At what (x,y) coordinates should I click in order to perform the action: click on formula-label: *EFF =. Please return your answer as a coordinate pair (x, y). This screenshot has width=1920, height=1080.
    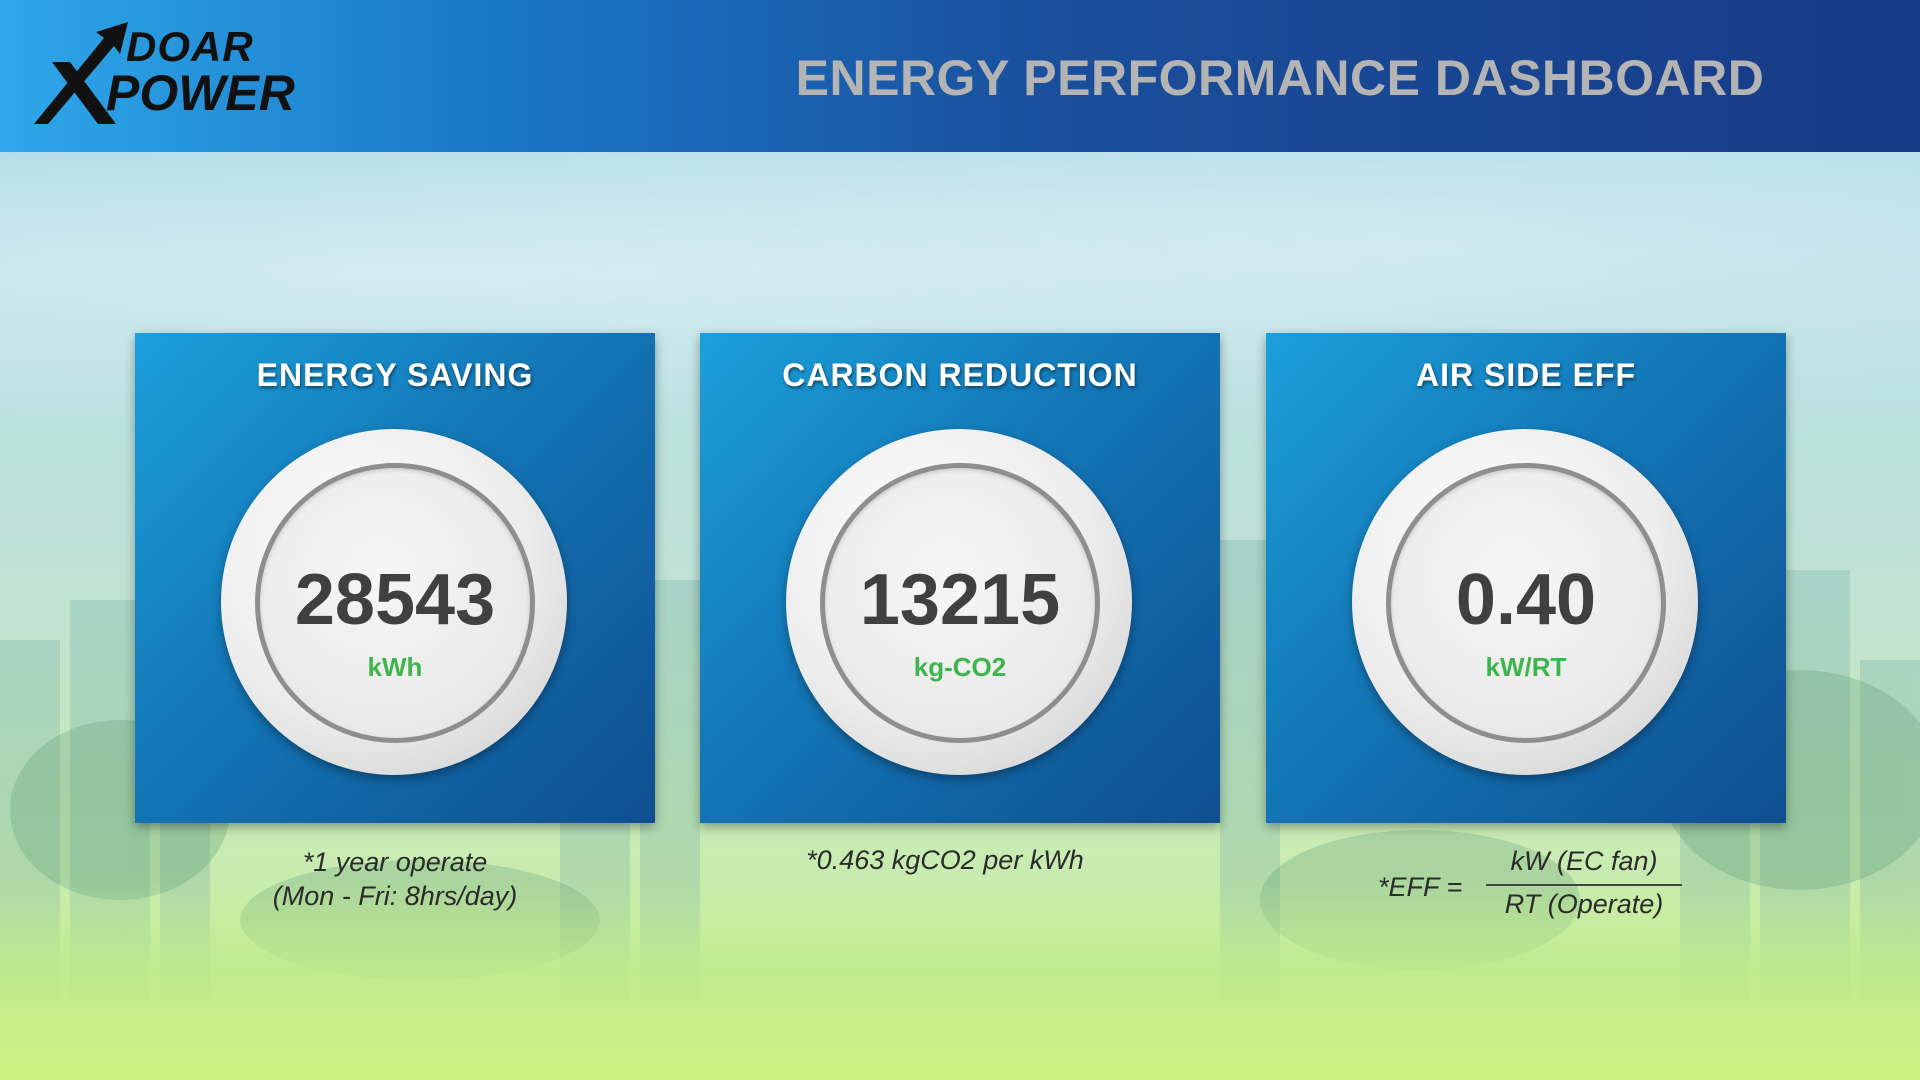
    Looking at the image, I should click on (1420, 887).